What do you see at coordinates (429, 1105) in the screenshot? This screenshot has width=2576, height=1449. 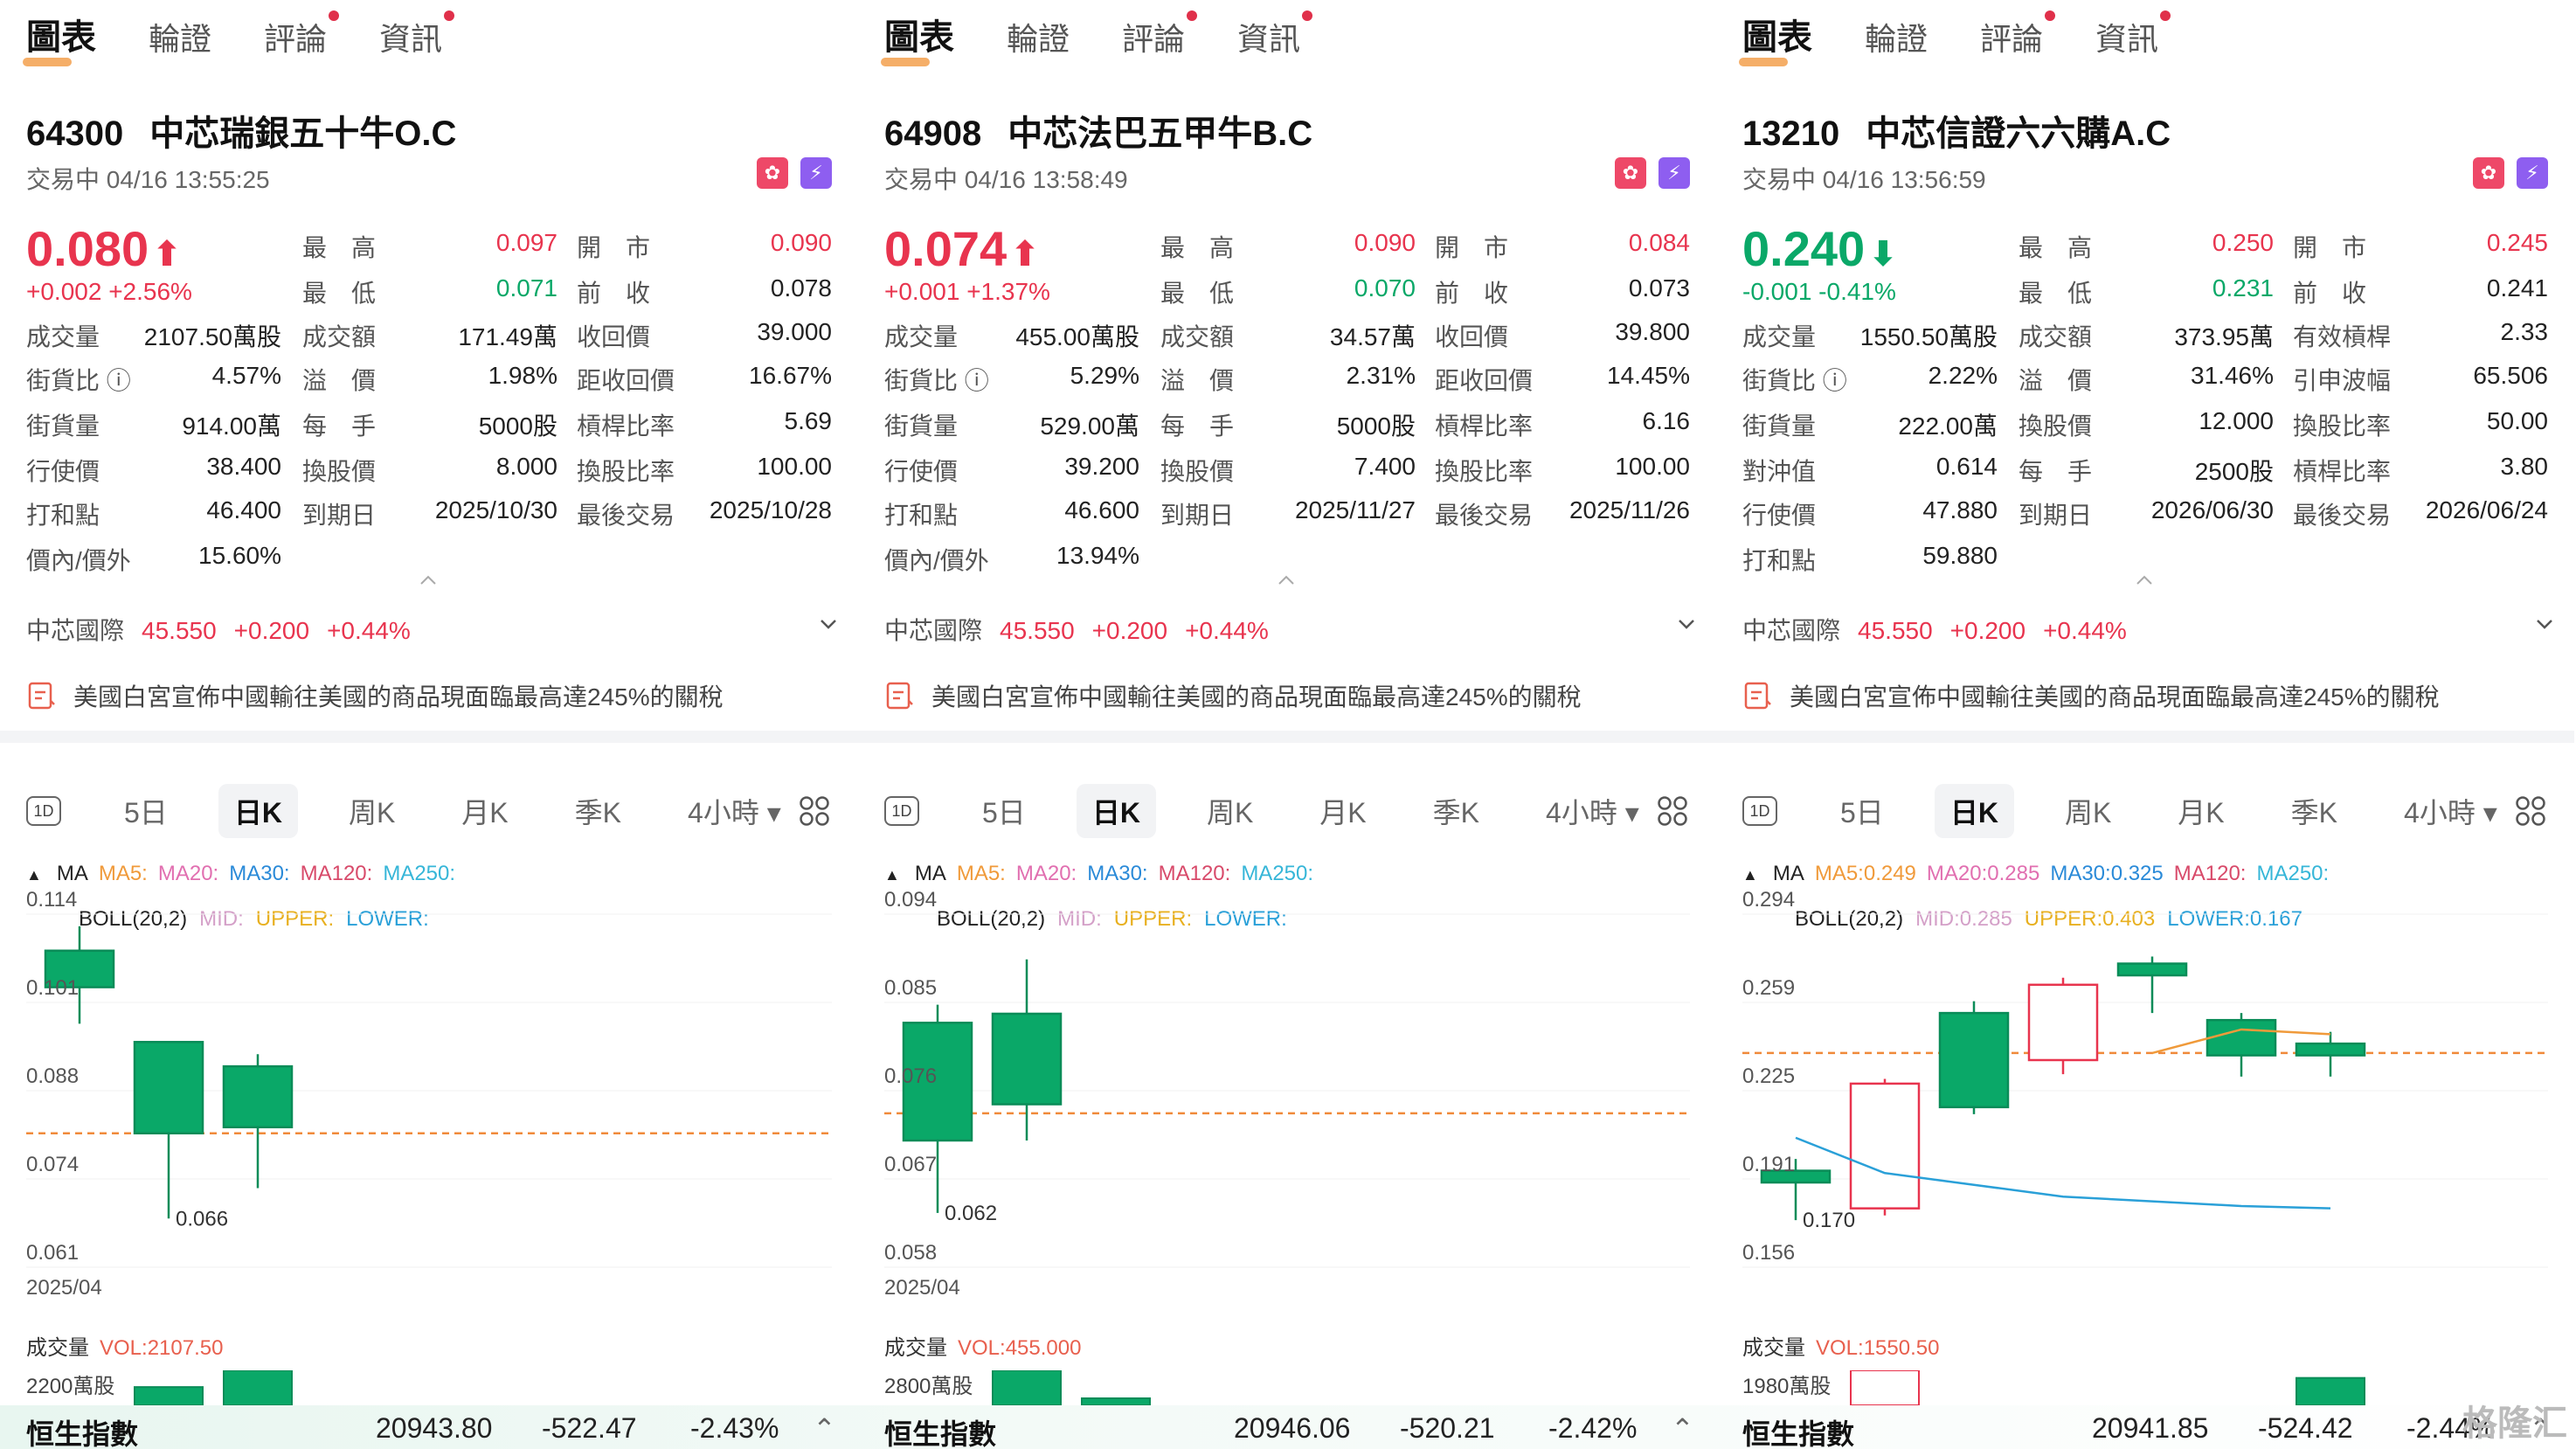 I see `candlestick-chart: 0.066` at bounding box center [429, 1105].